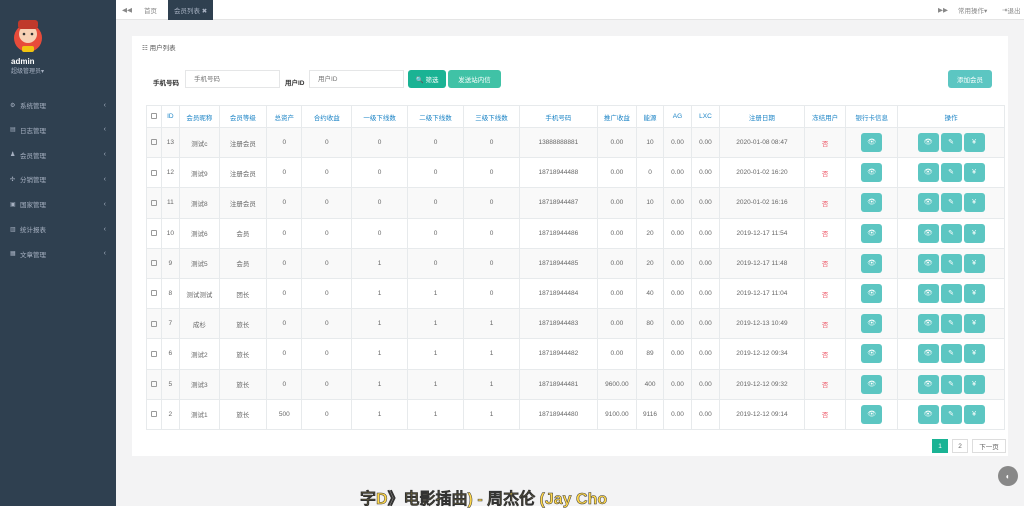  What do you see at coordinates (170, 293) in the screenshot?
I see `cell: 8` at bounding box center [170, 293].